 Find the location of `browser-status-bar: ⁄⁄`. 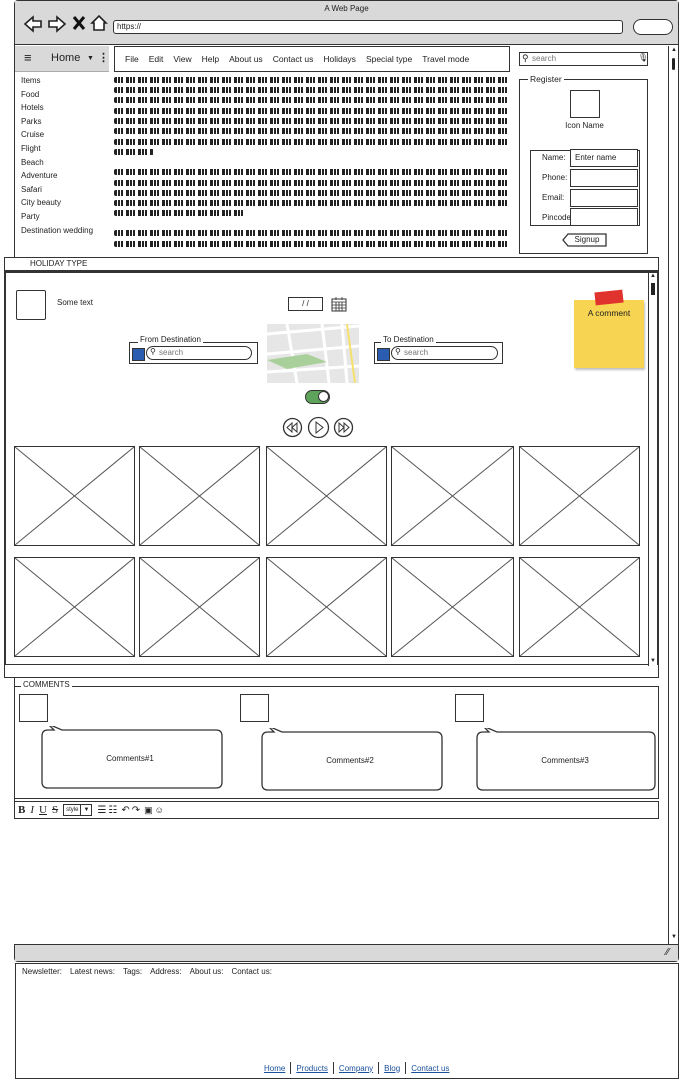

browser-status-bar: ⁄⁄ is located at coordinates (346, 952).